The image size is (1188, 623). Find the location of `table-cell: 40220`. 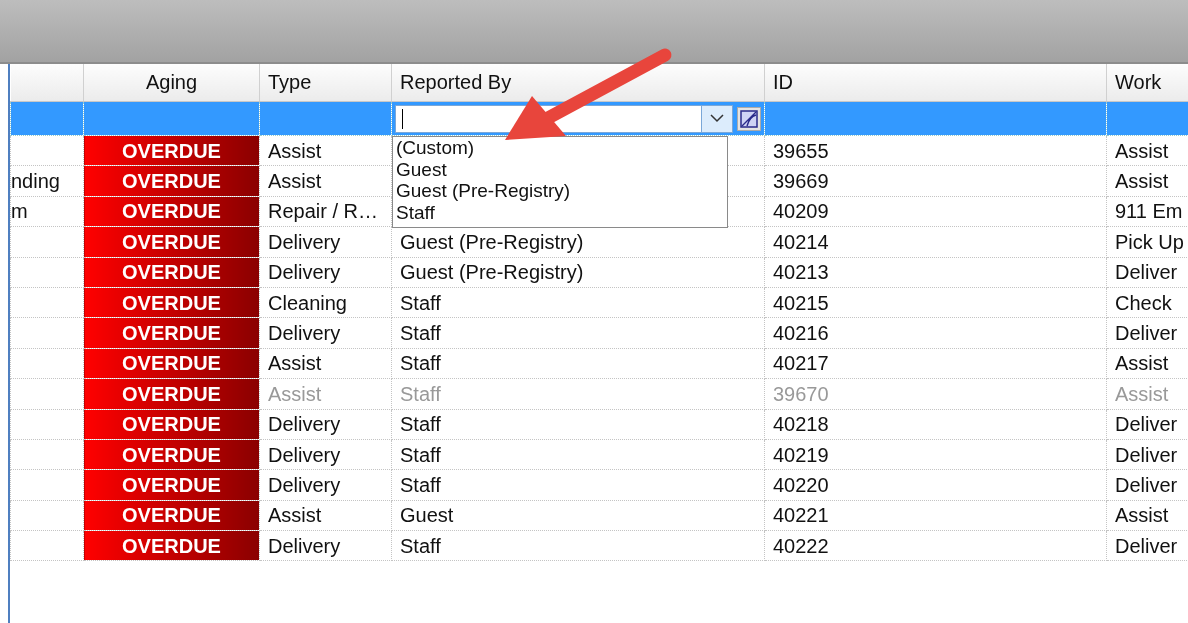

table-cell: 40220 is located at coordinates (935, 485).